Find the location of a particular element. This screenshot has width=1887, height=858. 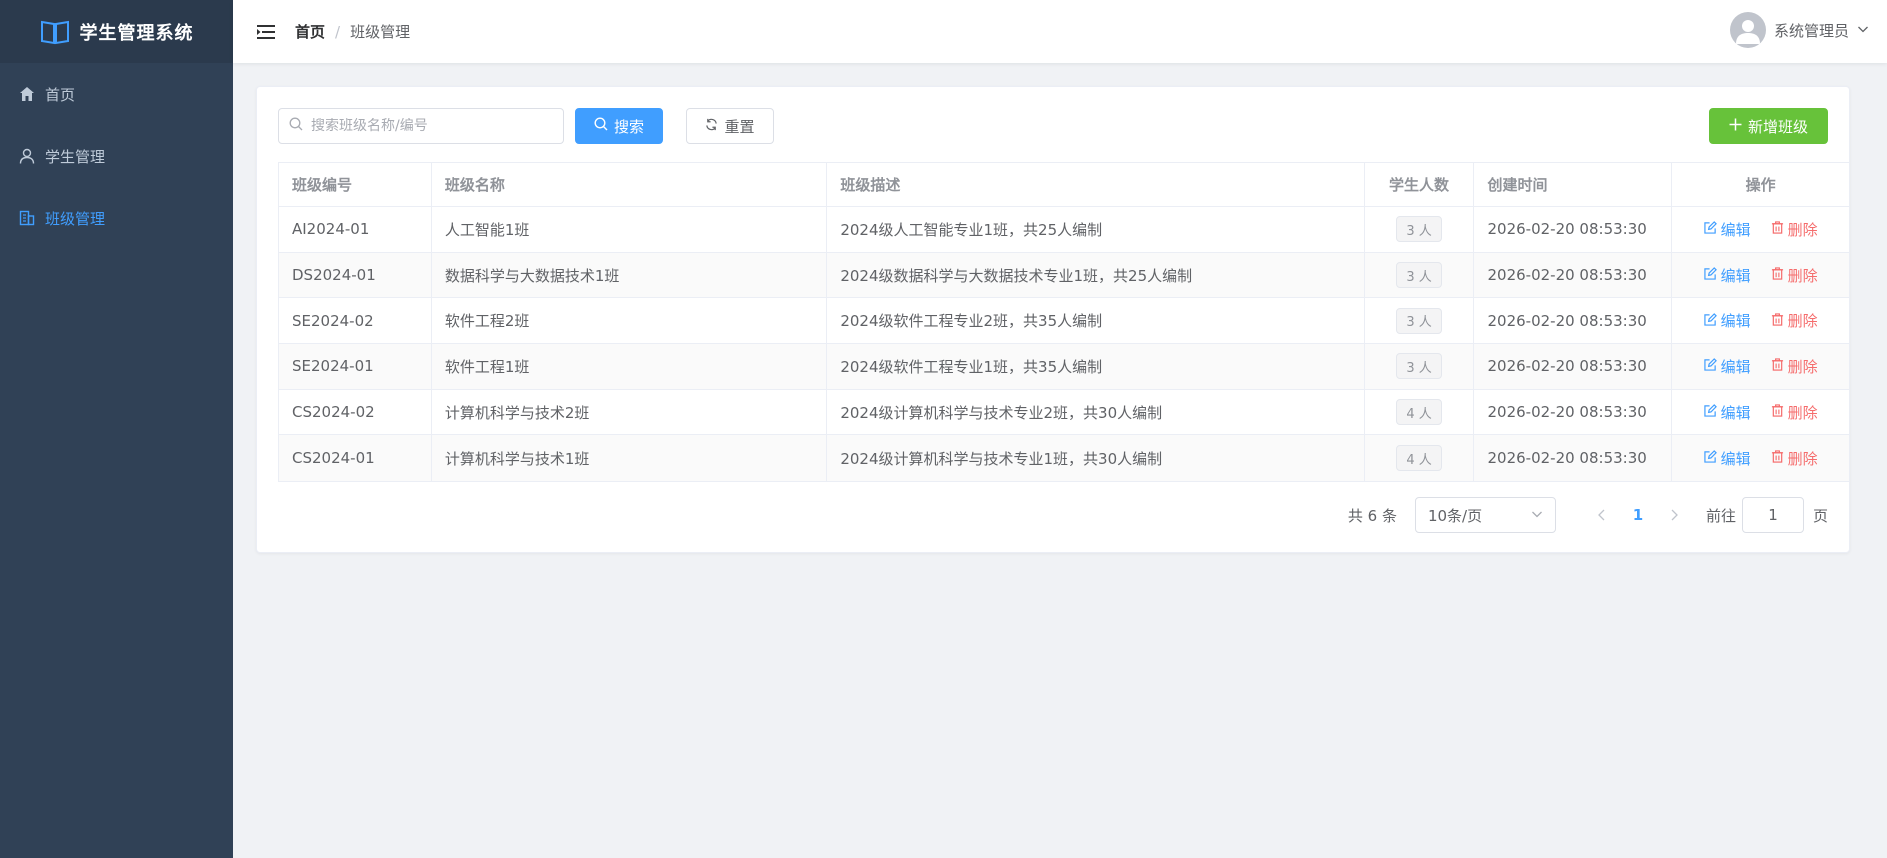

pagination-total: 共 6 条 is located at coordinates (1372, 515).